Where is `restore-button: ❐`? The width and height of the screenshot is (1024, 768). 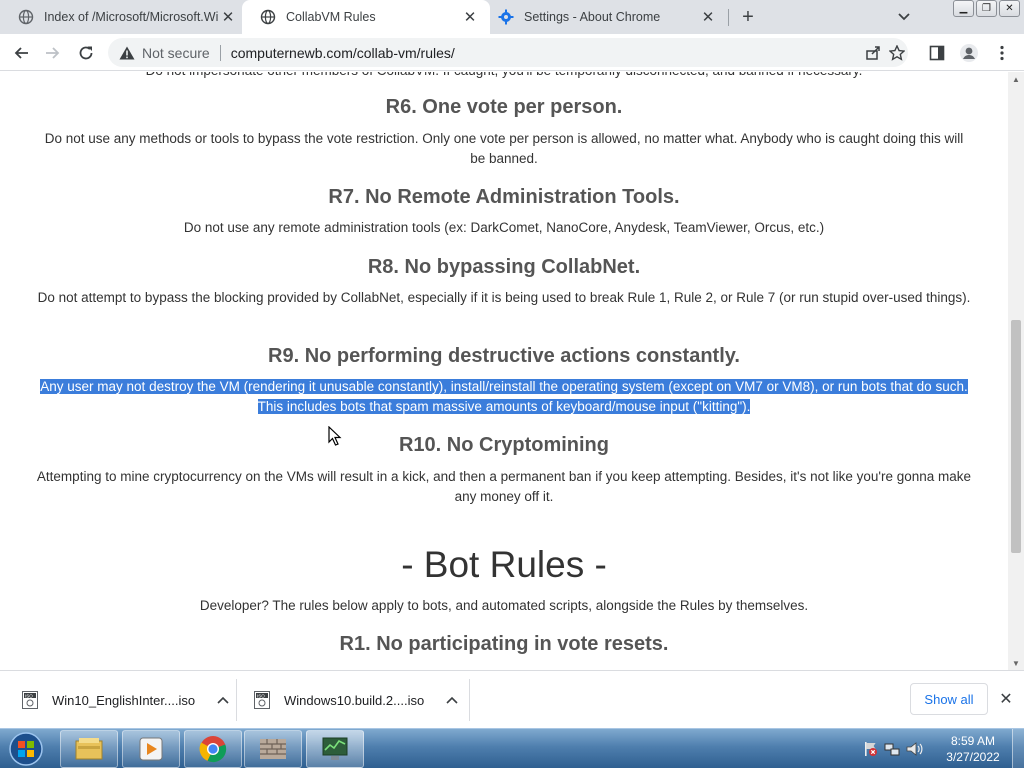
restore-button: ❐ is located at coordinates (986, 8).